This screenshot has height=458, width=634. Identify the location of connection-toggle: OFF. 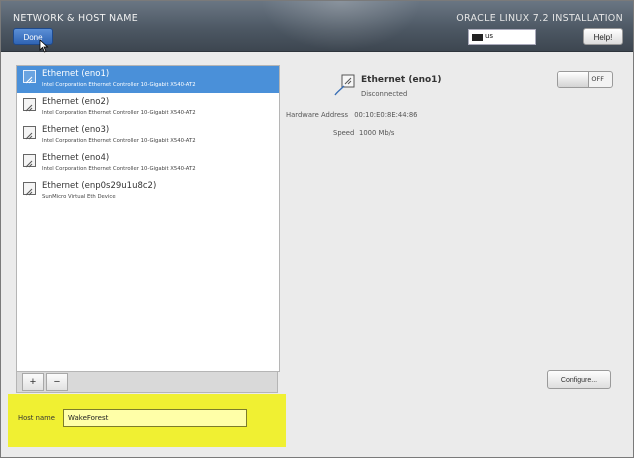
(585, 79).